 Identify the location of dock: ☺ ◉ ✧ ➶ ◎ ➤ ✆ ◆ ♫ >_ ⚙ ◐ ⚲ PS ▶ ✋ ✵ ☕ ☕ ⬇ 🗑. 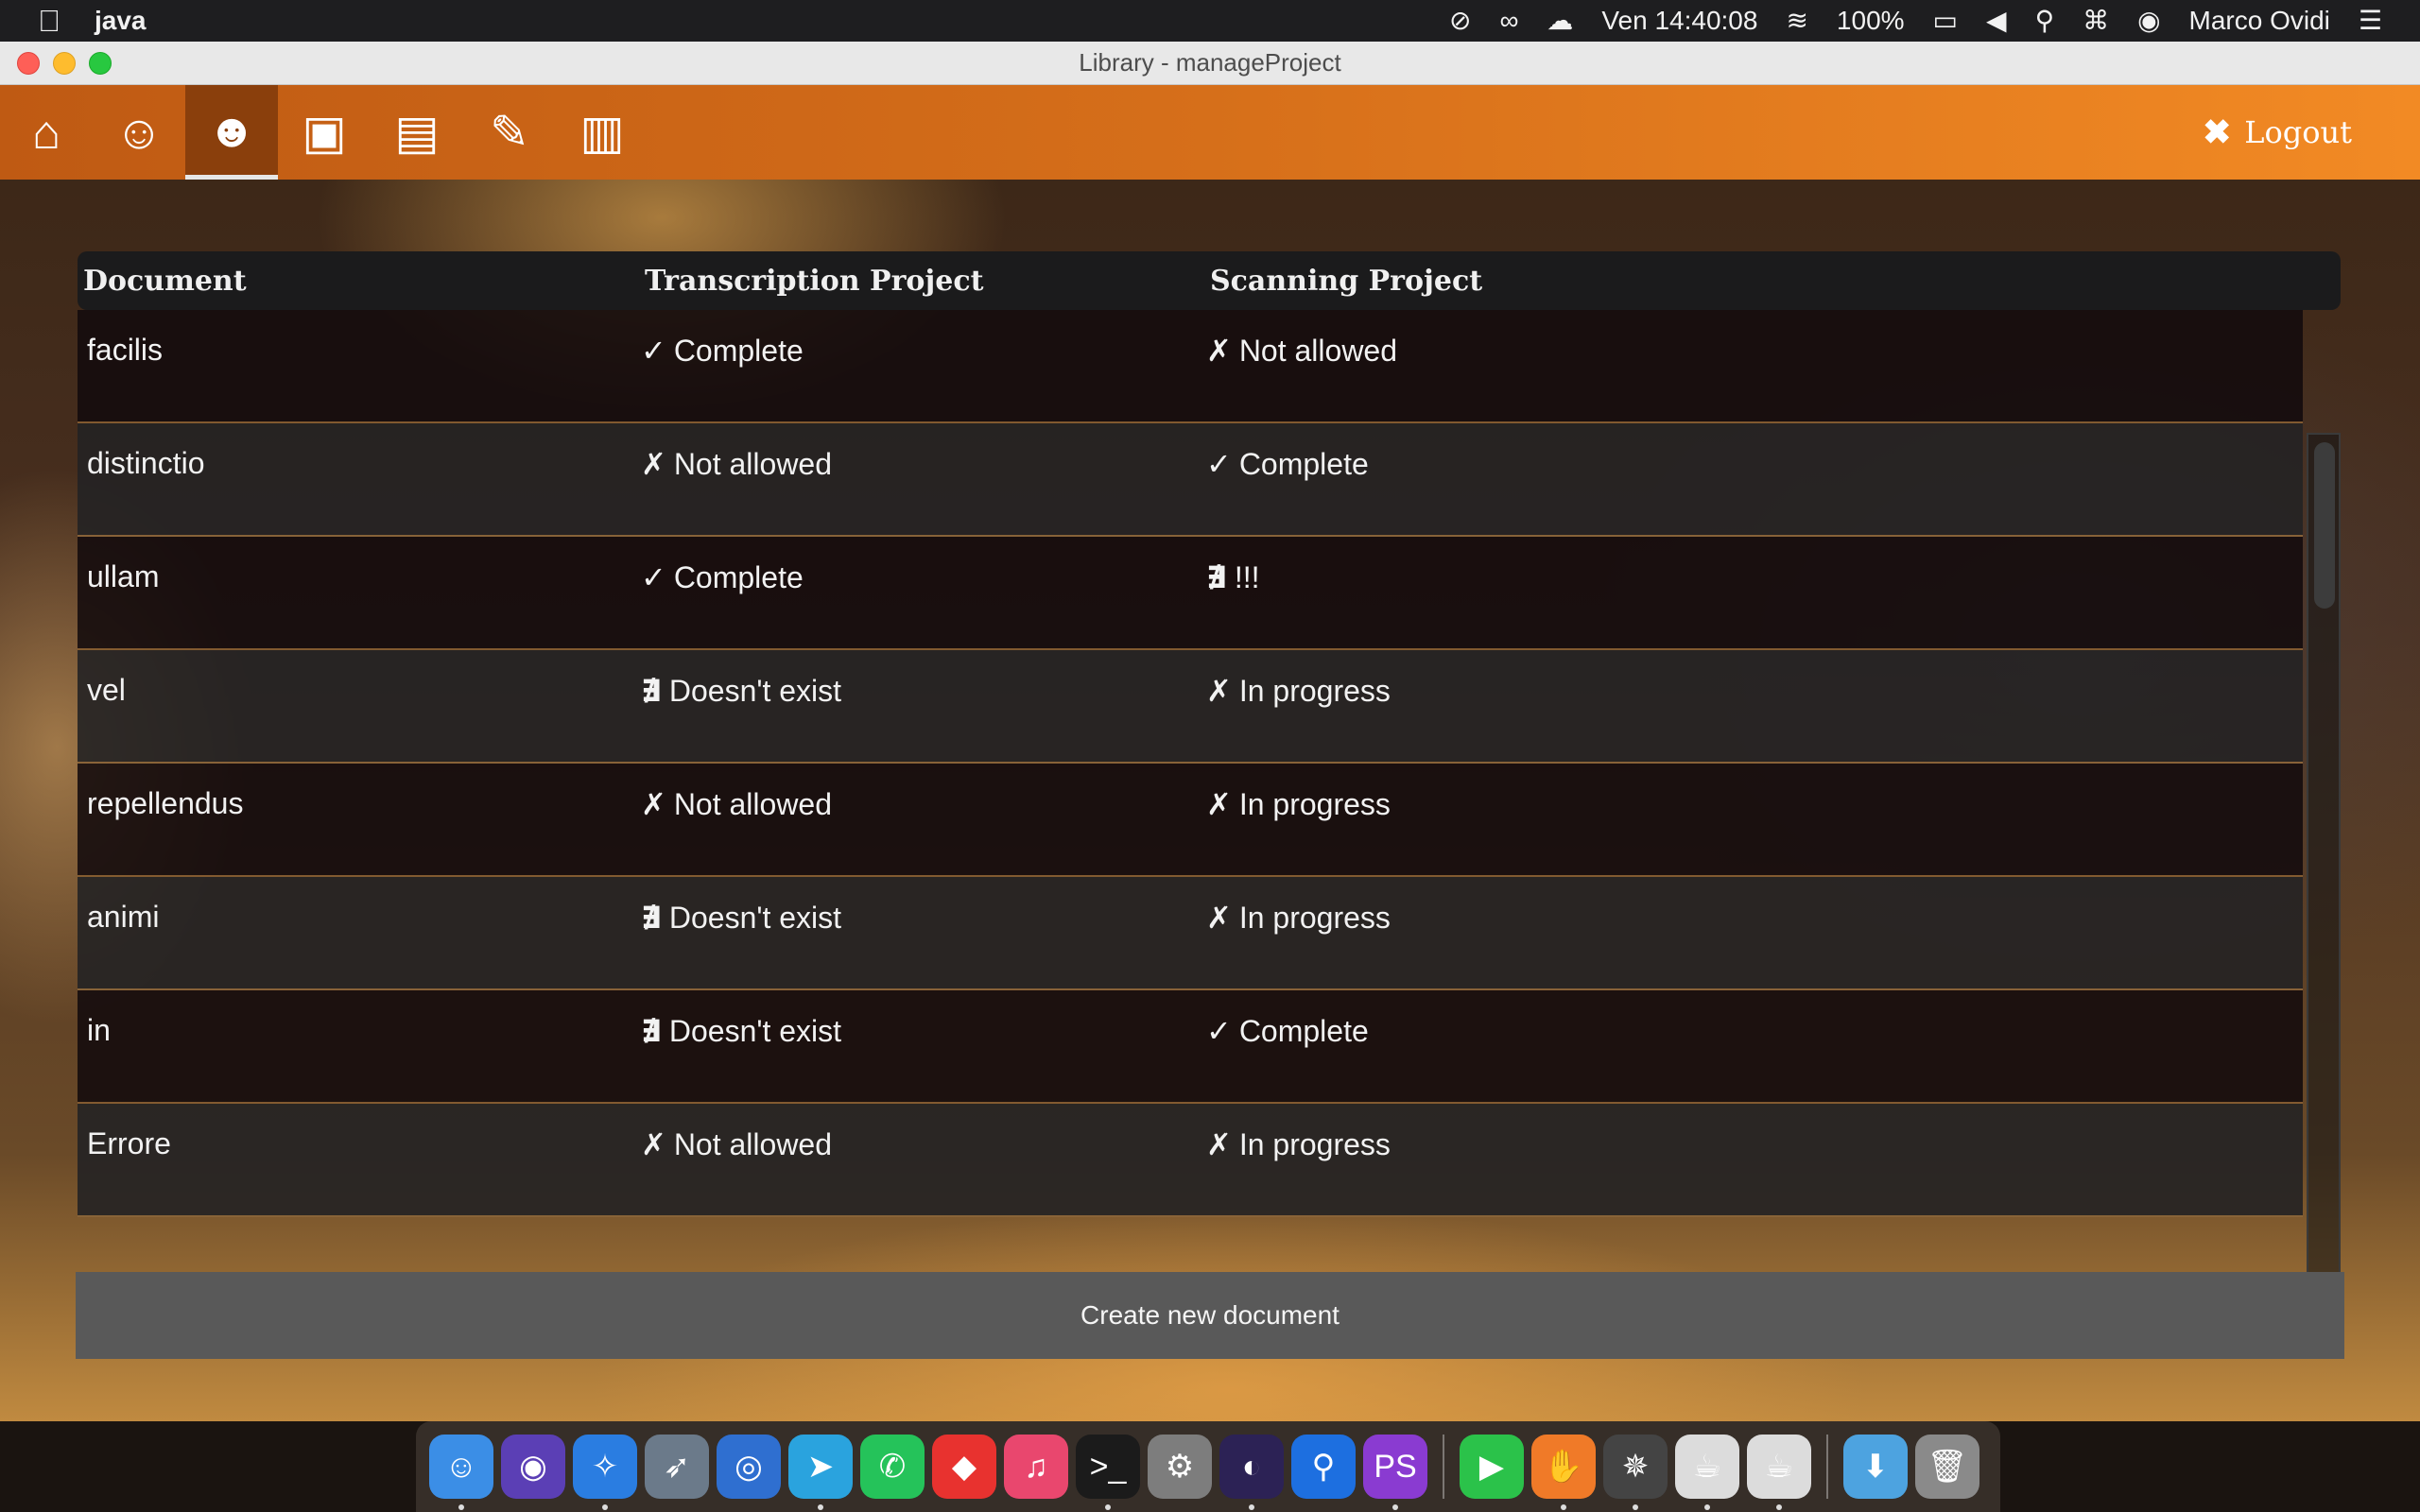
(1208, 1466).